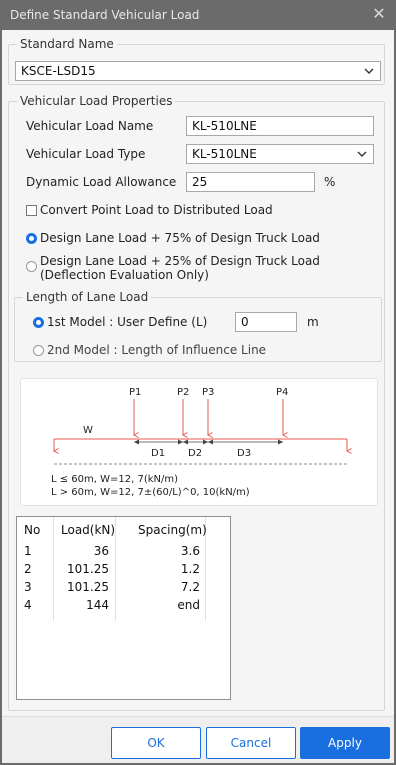 The width and height of the screenshot is (396, 765). I want to click on vehicular-load-type-select: KL-510LNE, so click(280, 154).